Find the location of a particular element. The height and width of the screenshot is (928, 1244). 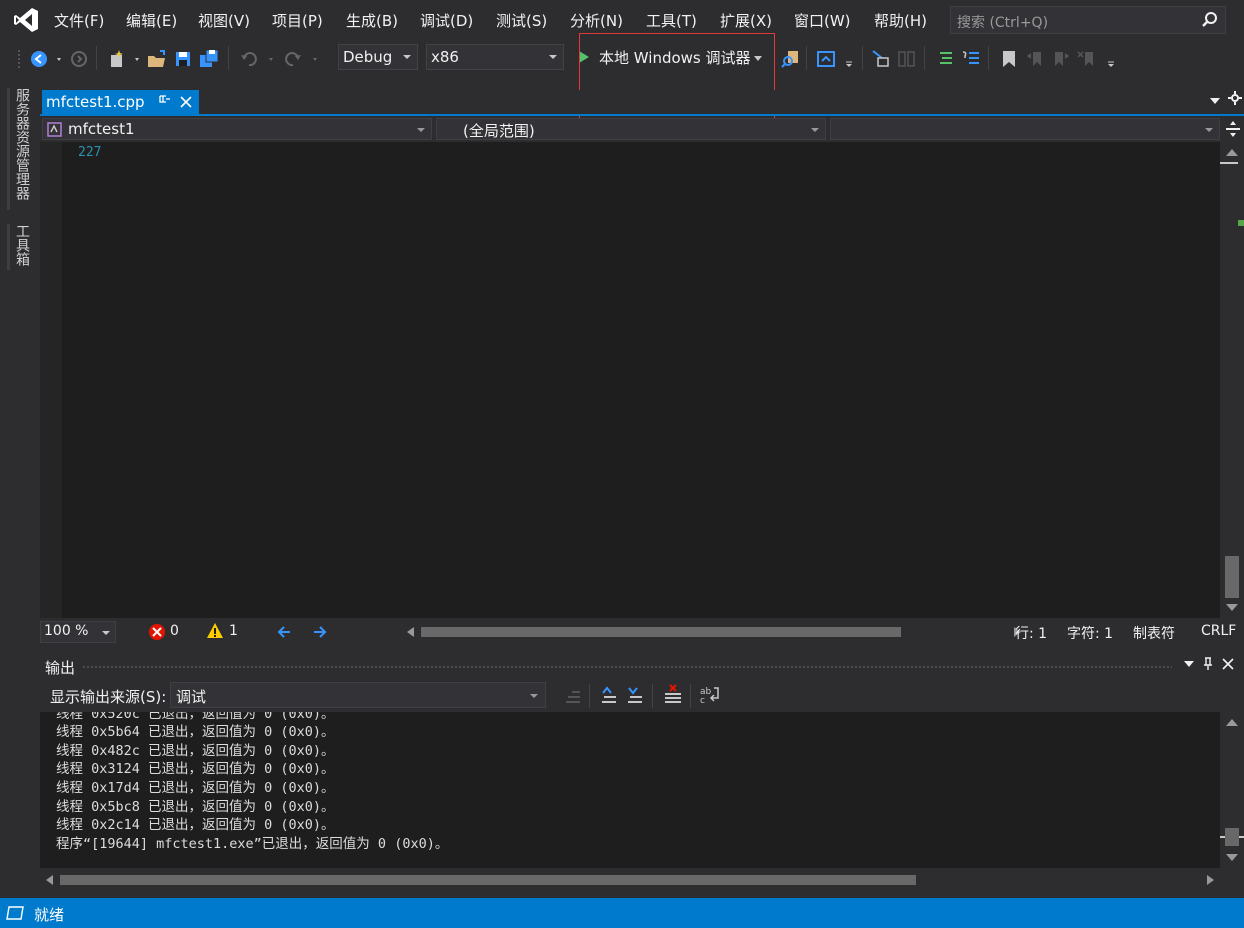

toolbox-tab: 工具箱 is located at coordinates (22, 245).